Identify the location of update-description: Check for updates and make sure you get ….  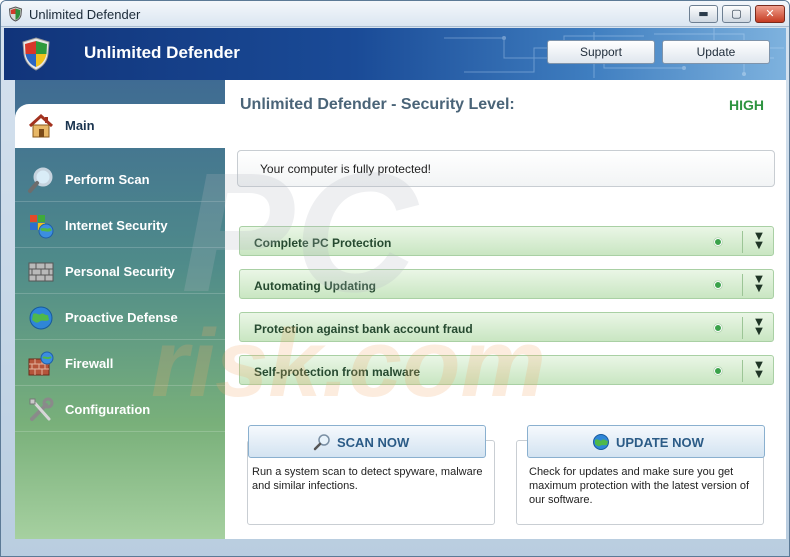
(639, 486).